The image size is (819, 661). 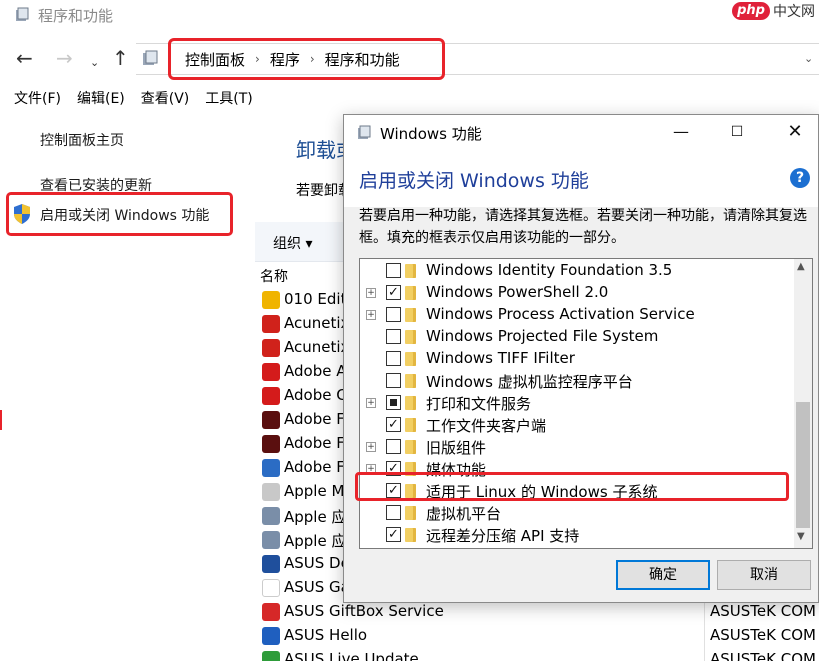 I want to click on cancel-button: 取消, so click(x=764, y=575).